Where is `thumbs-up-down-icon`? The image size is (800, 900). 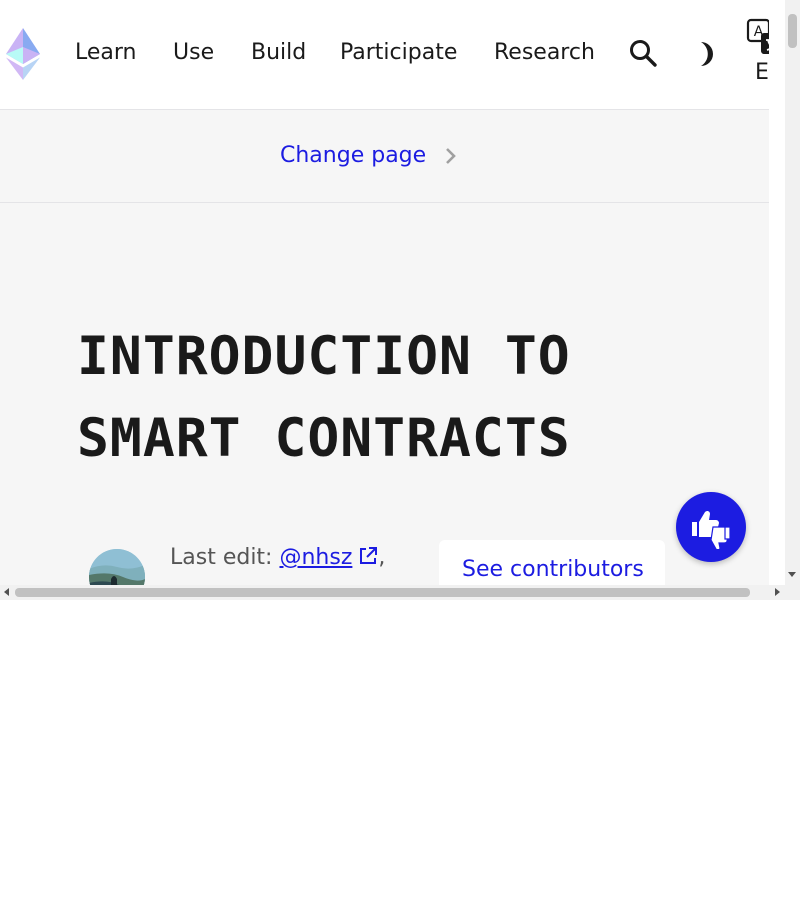
thumbs-up-down-icon is located at coordinates (711, 529).